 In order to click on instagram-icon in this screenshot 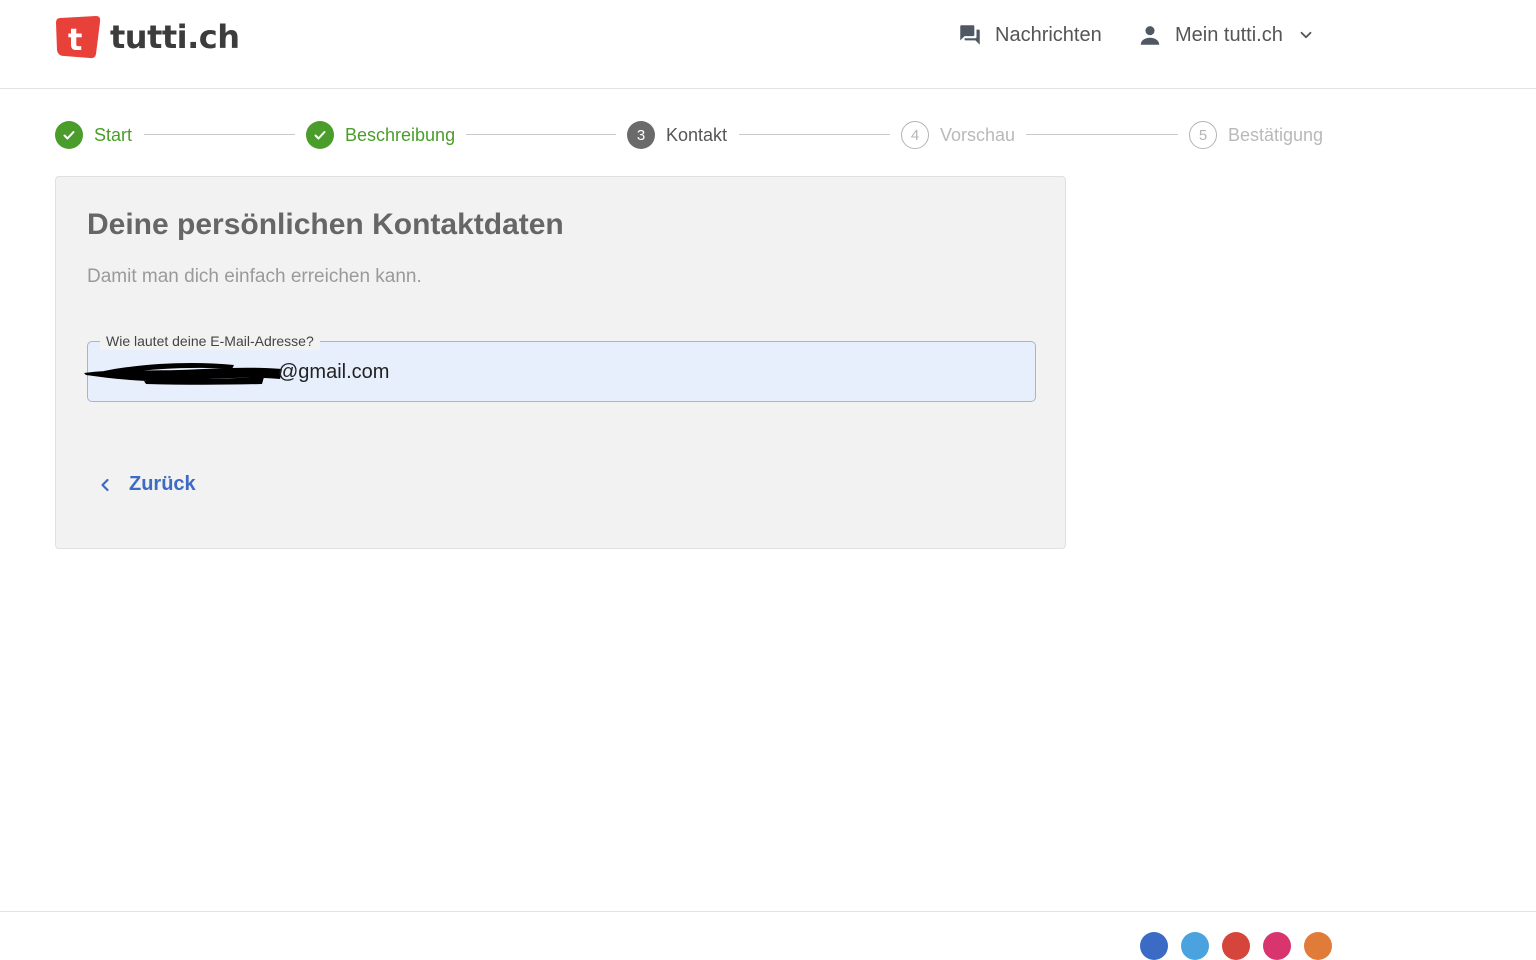, I will do `click(1277, 946)`.